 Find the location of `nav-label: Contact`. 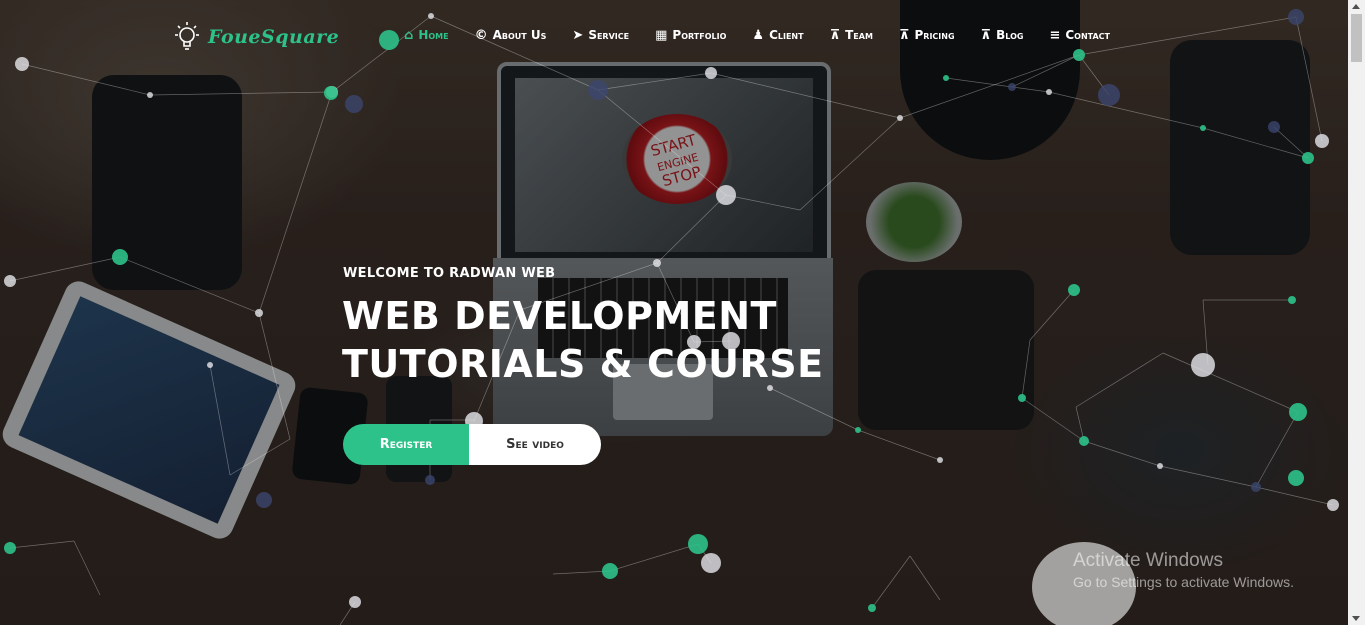

nav-label: Contact is located at coordinates (1088, 35).